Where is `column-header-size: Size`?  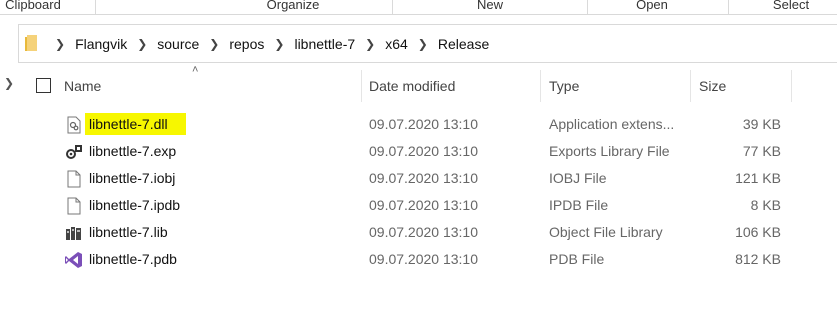
column-header-size: Size is located at coordinates (744, 86).